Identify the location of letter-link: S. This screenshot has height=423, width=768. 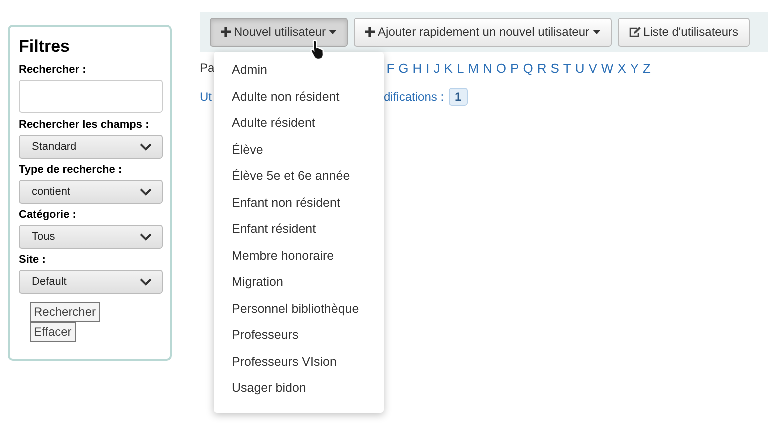
(555, 68).